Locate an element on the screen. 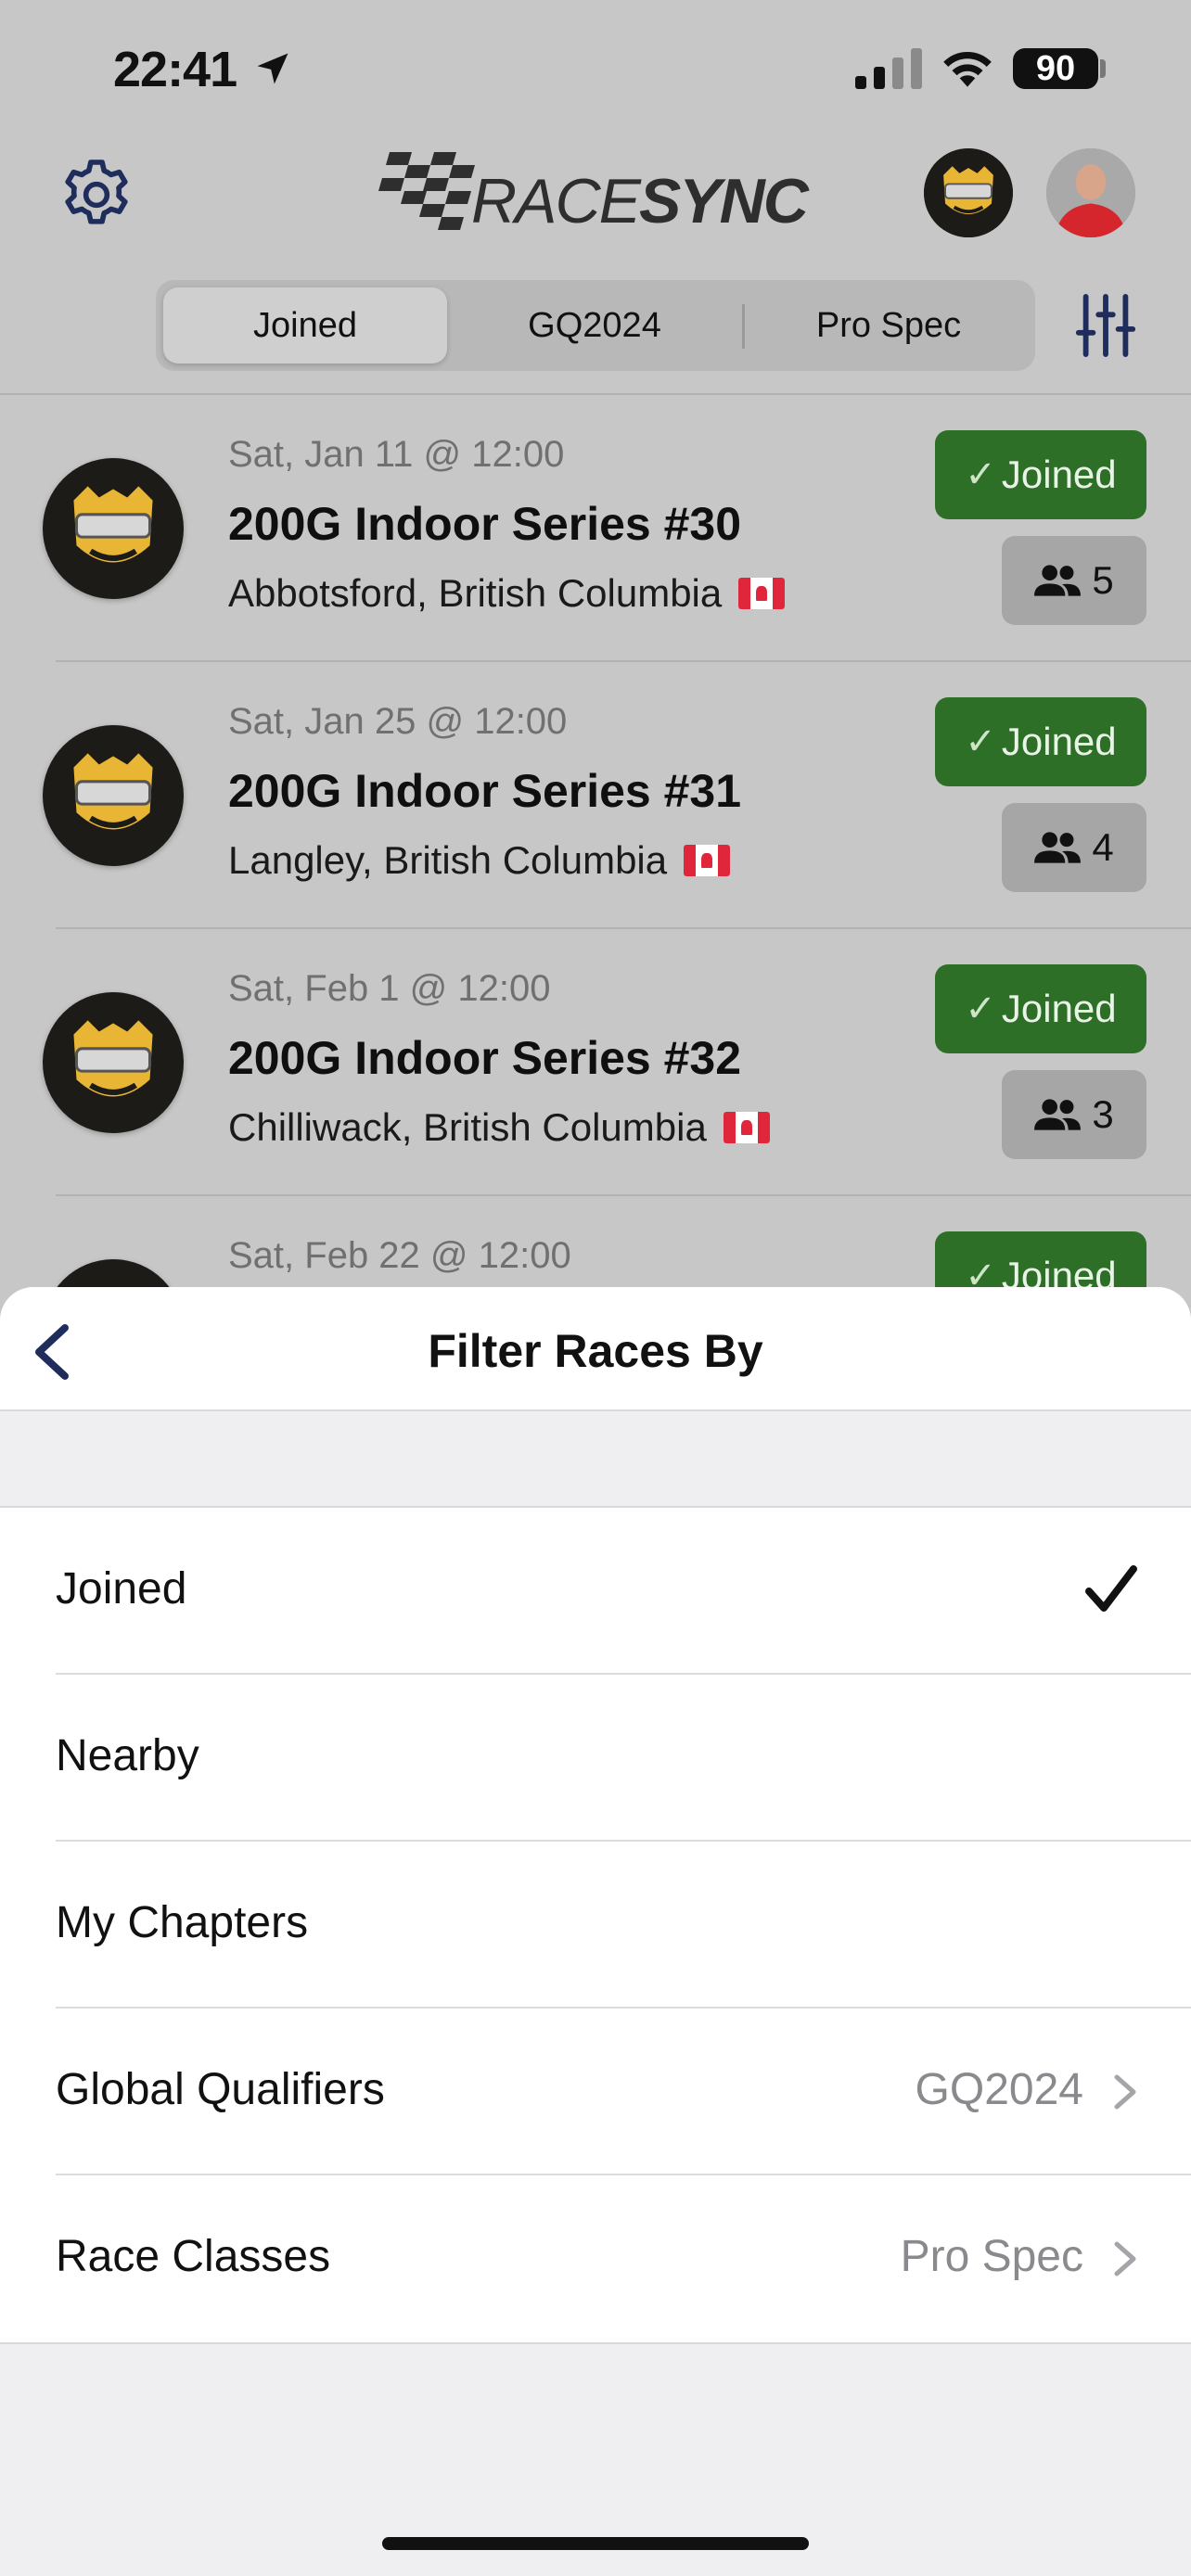 The height and width of the screenshot is (2576, 1191). race-date: Sat, Feb 1 @ 12:00 is located at coordinates (389, 989).